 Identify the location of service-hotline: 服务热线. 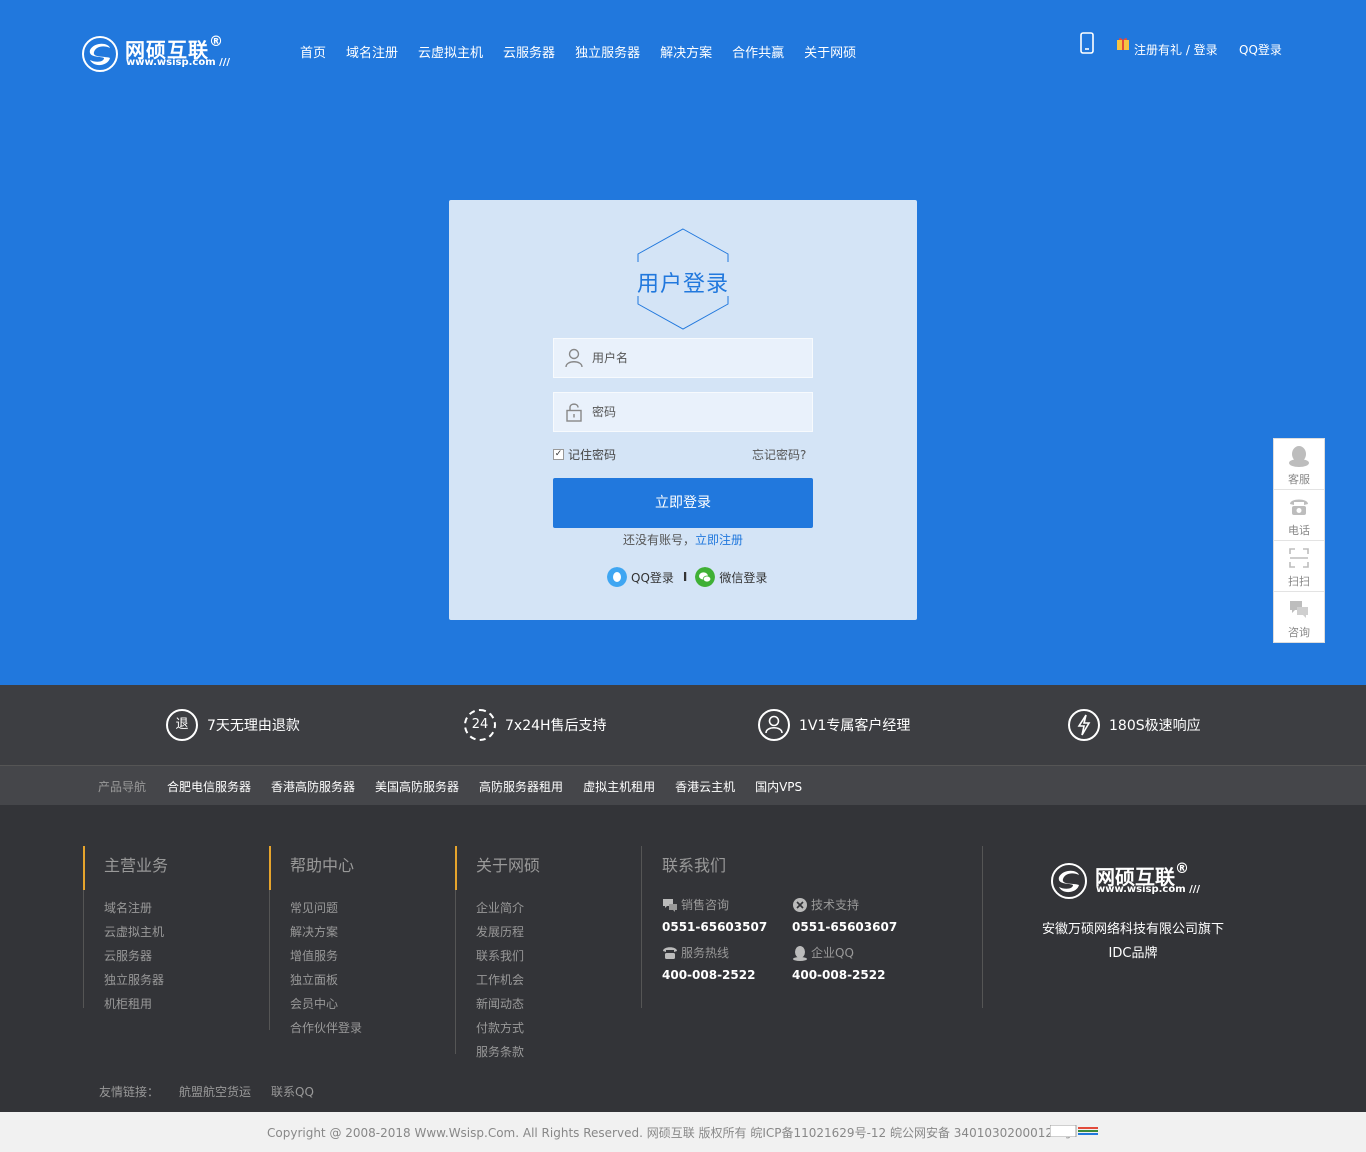
(695, 952).